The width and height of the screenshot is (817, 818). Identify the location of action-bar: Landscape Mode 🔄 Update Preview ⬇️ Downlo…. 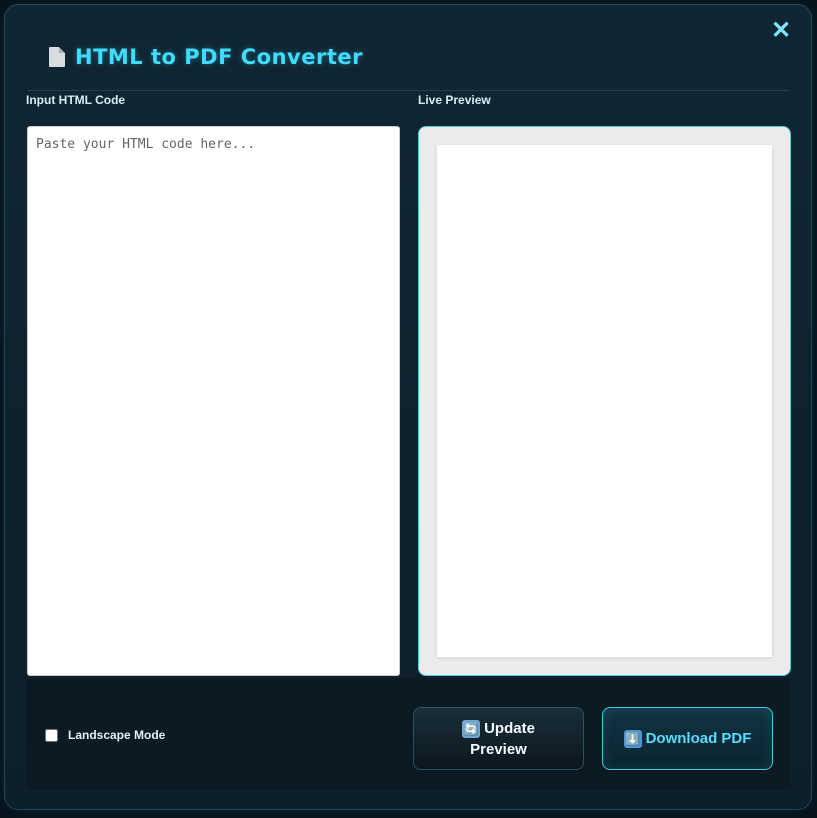
(409, 734).